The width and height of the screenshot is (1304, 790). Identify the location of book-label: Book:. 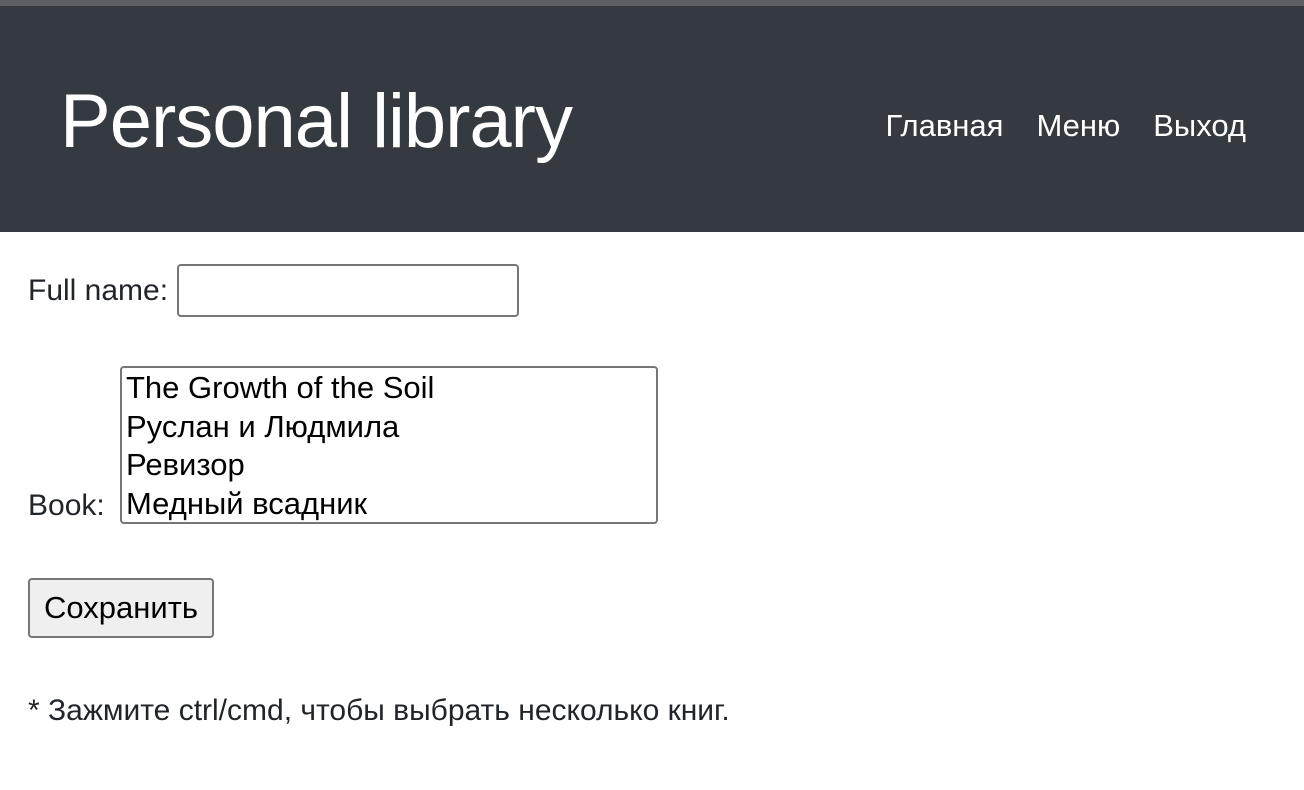
(66, 505).